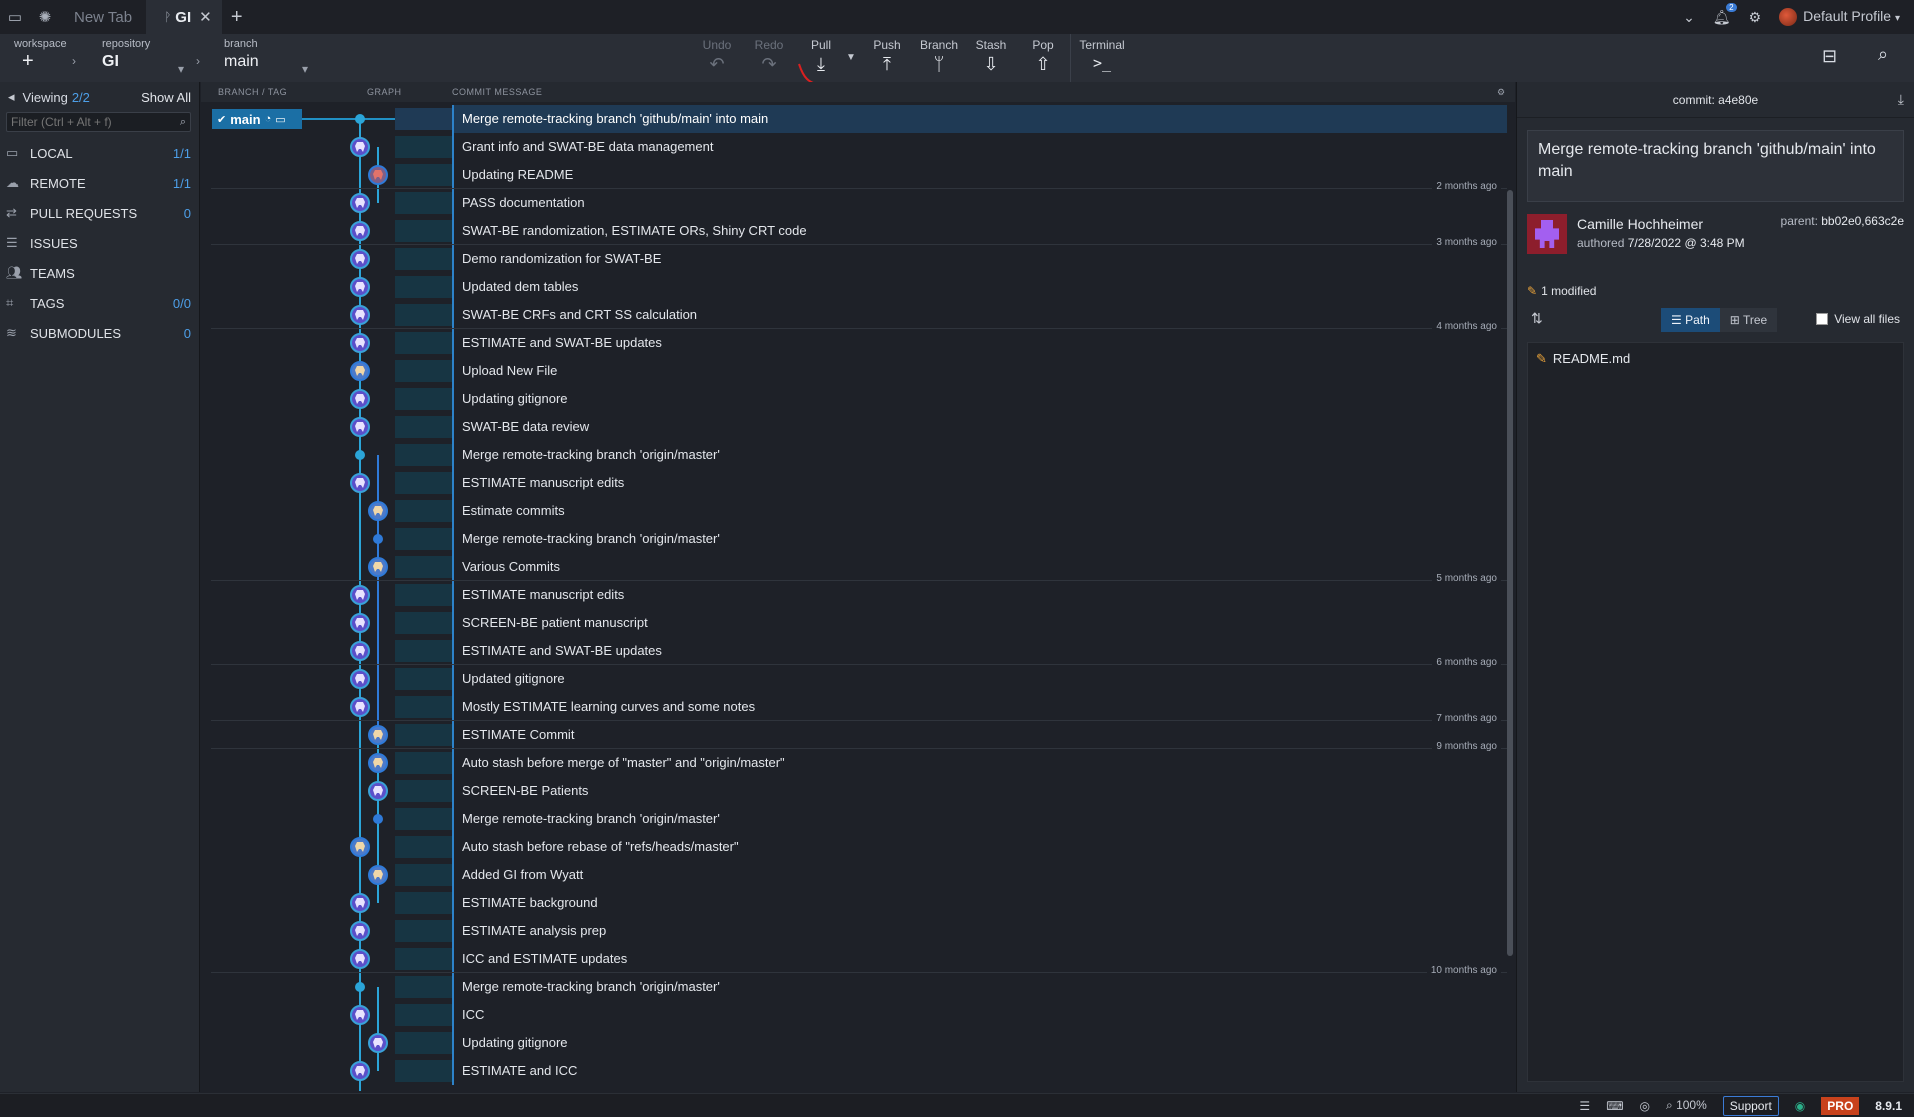 The width and height of the screenshot is (1914, 1117). What do you see at coordinates (1839, 17) in the screenshot?
I see `profile-menu: Default Profile ▾` at bounding box center [1839, 17].